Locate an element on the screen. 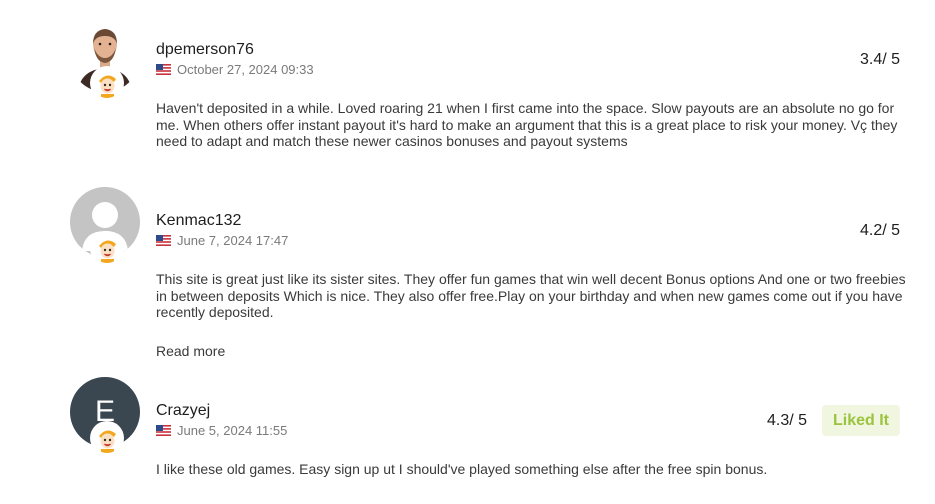 The height and width of the screenshot is (504, 935). review-rating: 3.4/ 5 is located at coordinates (879, 59).